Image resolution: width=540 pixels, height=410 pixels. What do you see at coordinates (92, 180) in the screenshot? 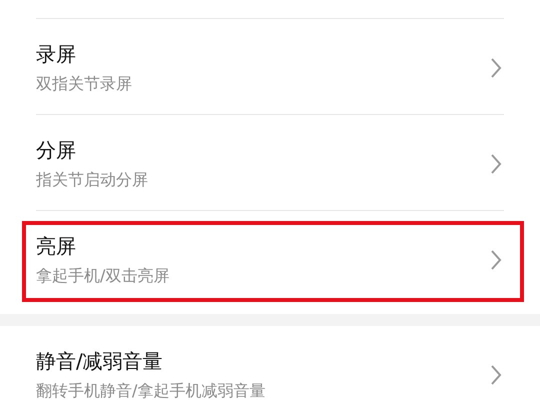
I see `setting-description: 指关节启动分屏` at bounding box center [92, 180].